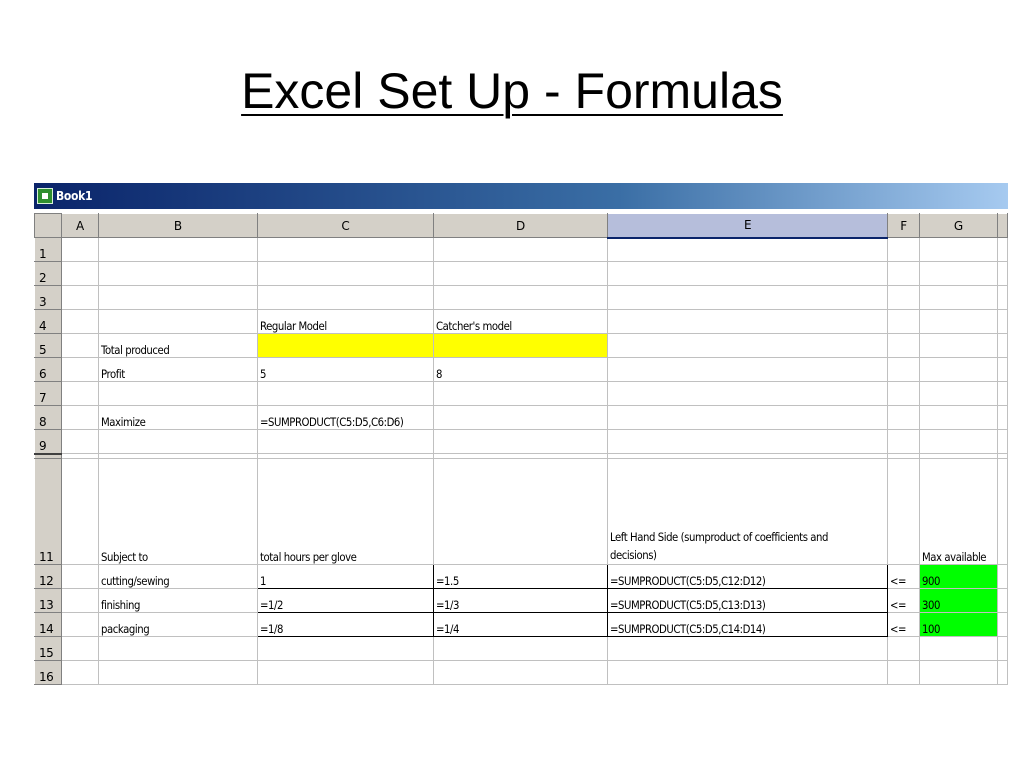 The width and height of the screenshot is (1024, 768). What do you see at coordinates (345, 600) in the screenshot?
I see `coefficient-cell-c13: =1/2` at bounding box center [345, 600].